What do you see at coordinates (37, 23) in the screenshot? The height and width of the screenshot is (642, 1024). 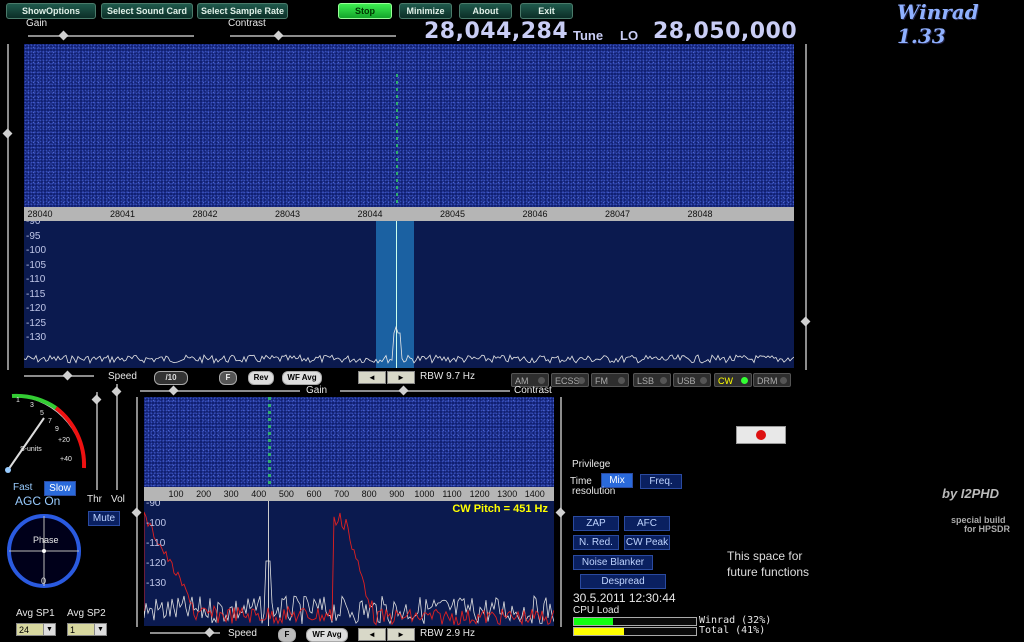 I see `gain-label: Gain` at bounding box center [37, 23].